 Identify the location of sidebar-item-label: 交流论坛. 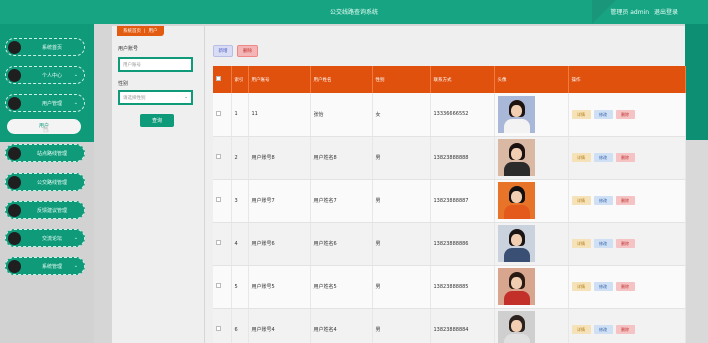
(51, 239).